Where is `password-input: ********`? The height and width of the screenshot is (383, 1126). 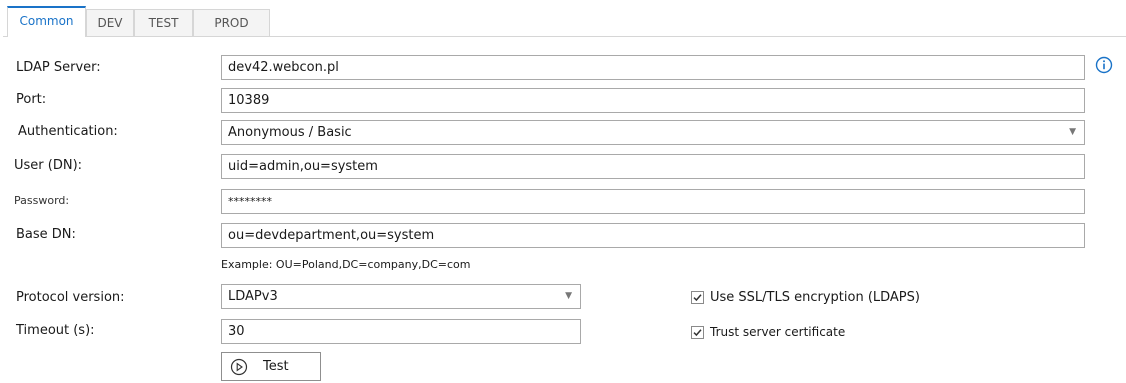 password-input: ******** is located at coordinates (653, 201).